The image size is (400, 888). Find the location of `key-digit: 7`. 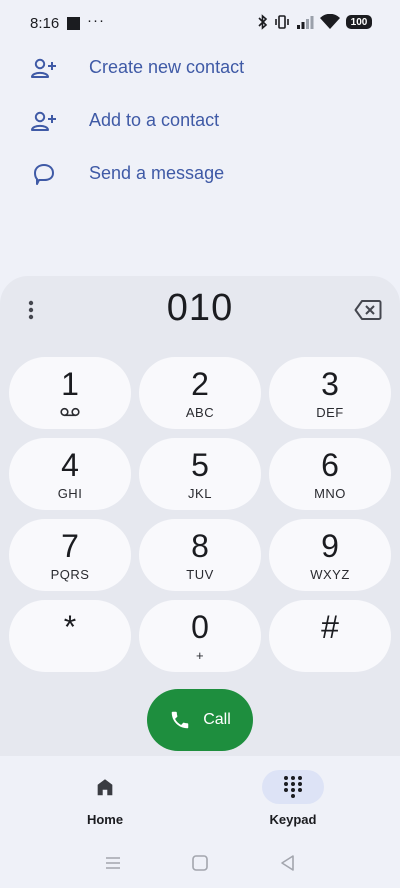

key-digit: 7 is located at coordinates (70, 546).